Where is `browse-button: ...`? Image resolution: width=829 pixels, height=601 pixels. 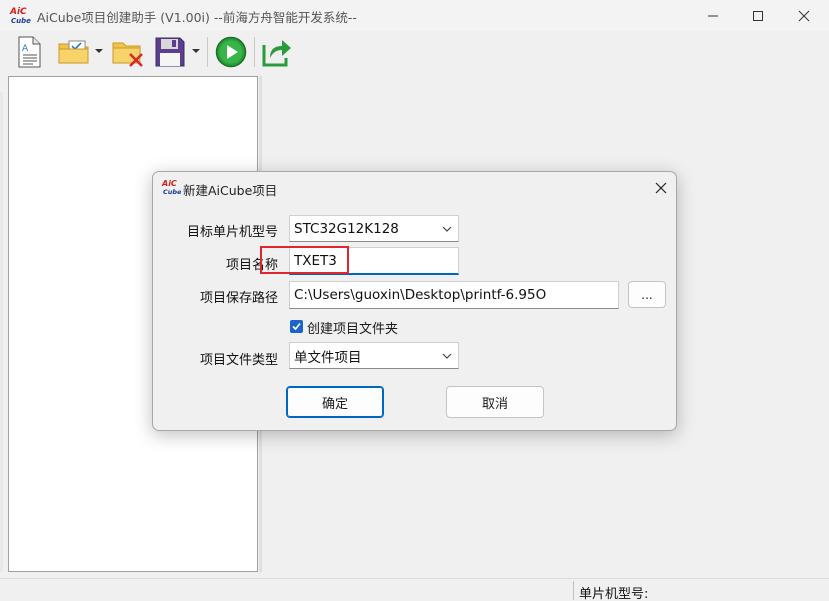 browse-button: ... is located at coordinates (647, 294).